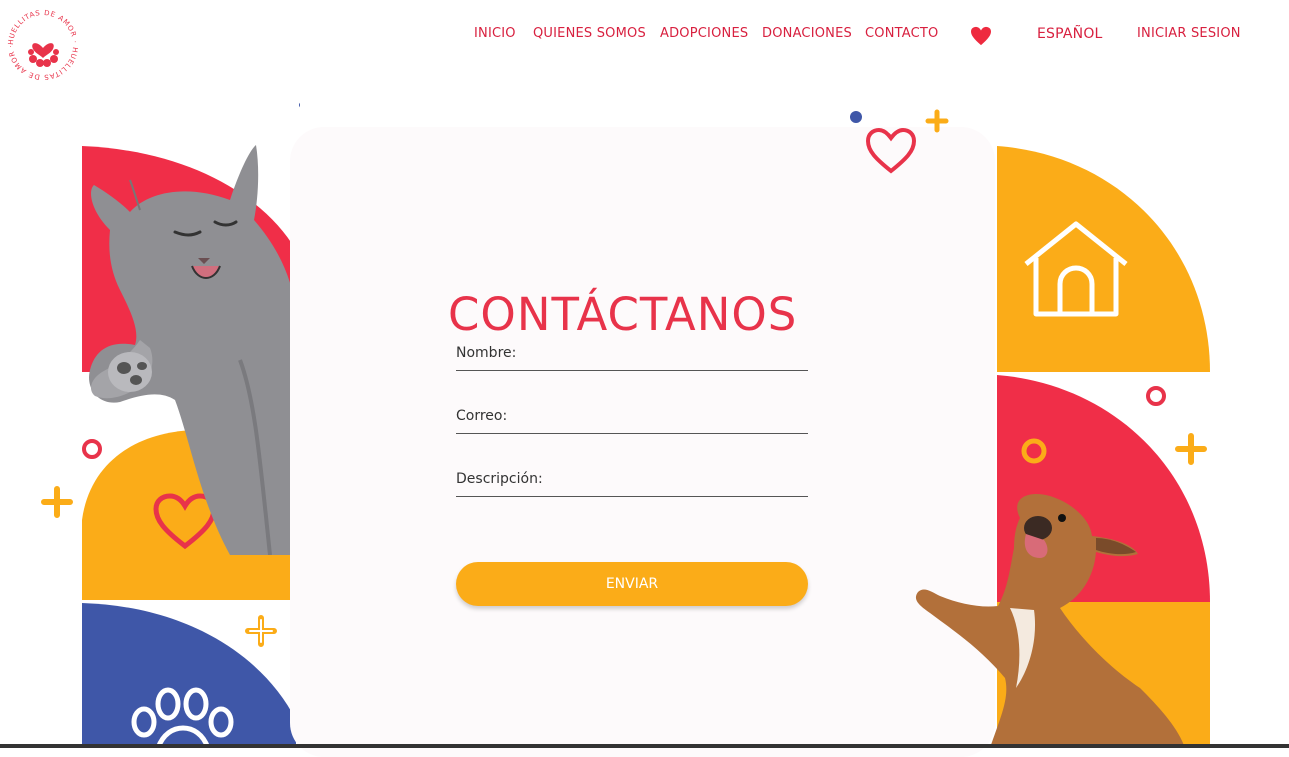 Image resolution: width=1289 pixels, height=757 pixels. What do you see at coordinates (704, 33) in the screenshot?
I see `nav-adopciones: ADOPCIONES` at bounding box center [704, 33].